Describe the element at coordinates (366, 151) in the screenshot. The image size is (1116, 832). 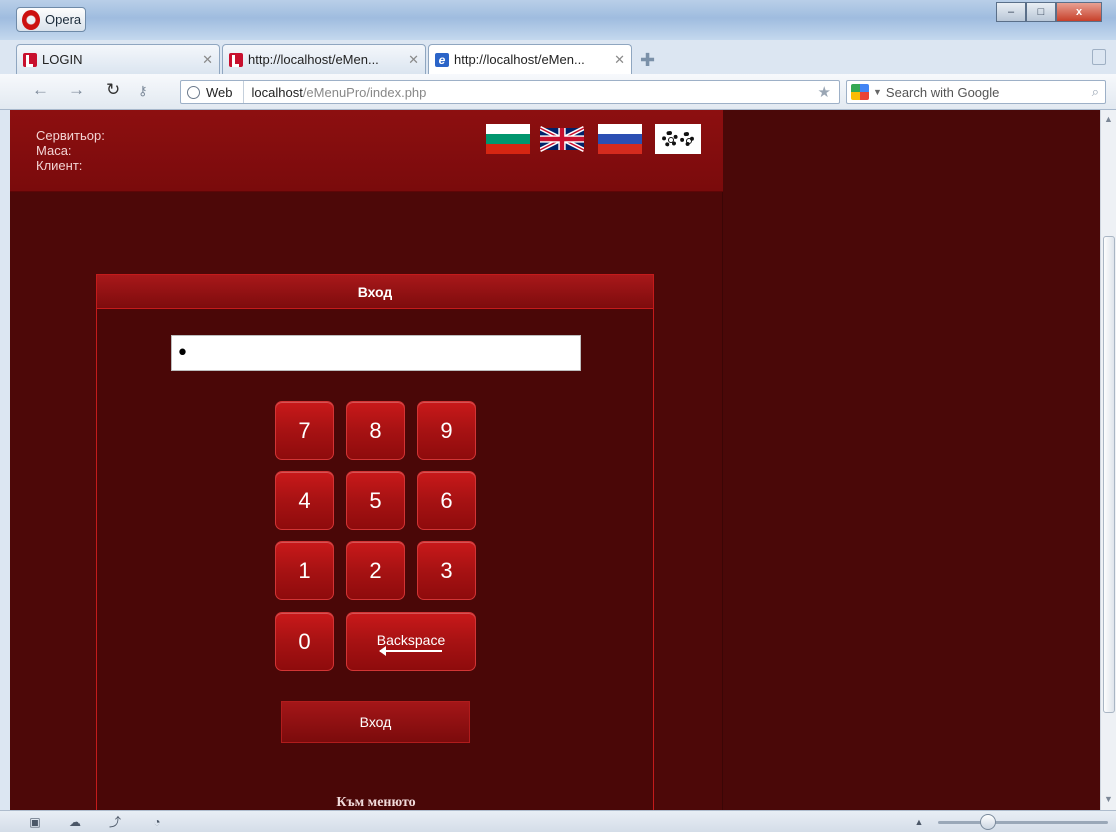
I see `page-header: Сервитьор: Маса: Клиент:` at that location.